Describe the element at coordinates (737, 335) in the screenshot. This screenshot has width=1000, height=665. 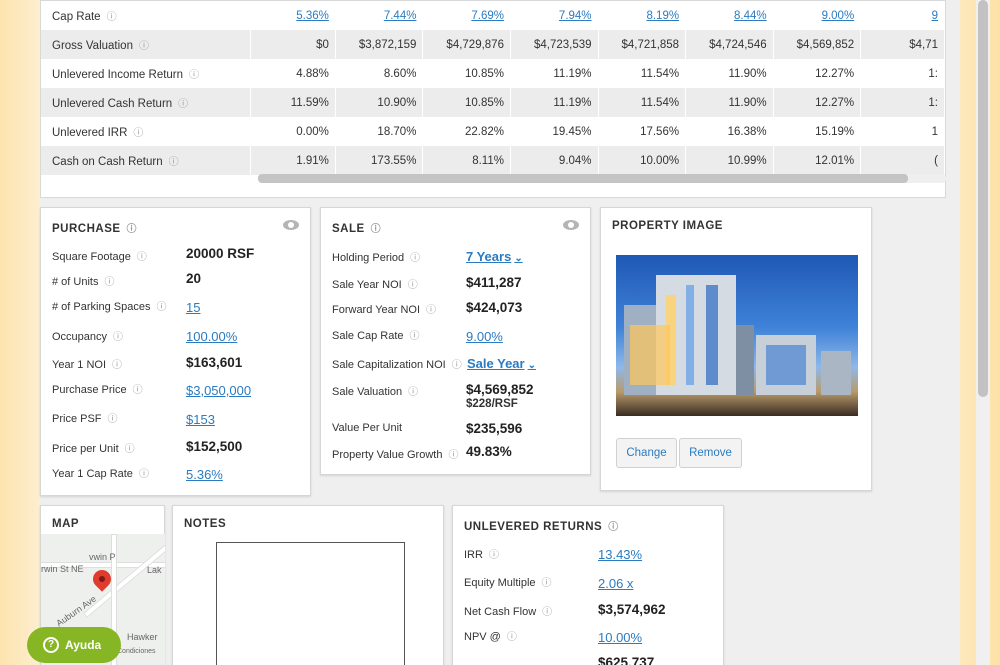
I see `property-photo` at that location.